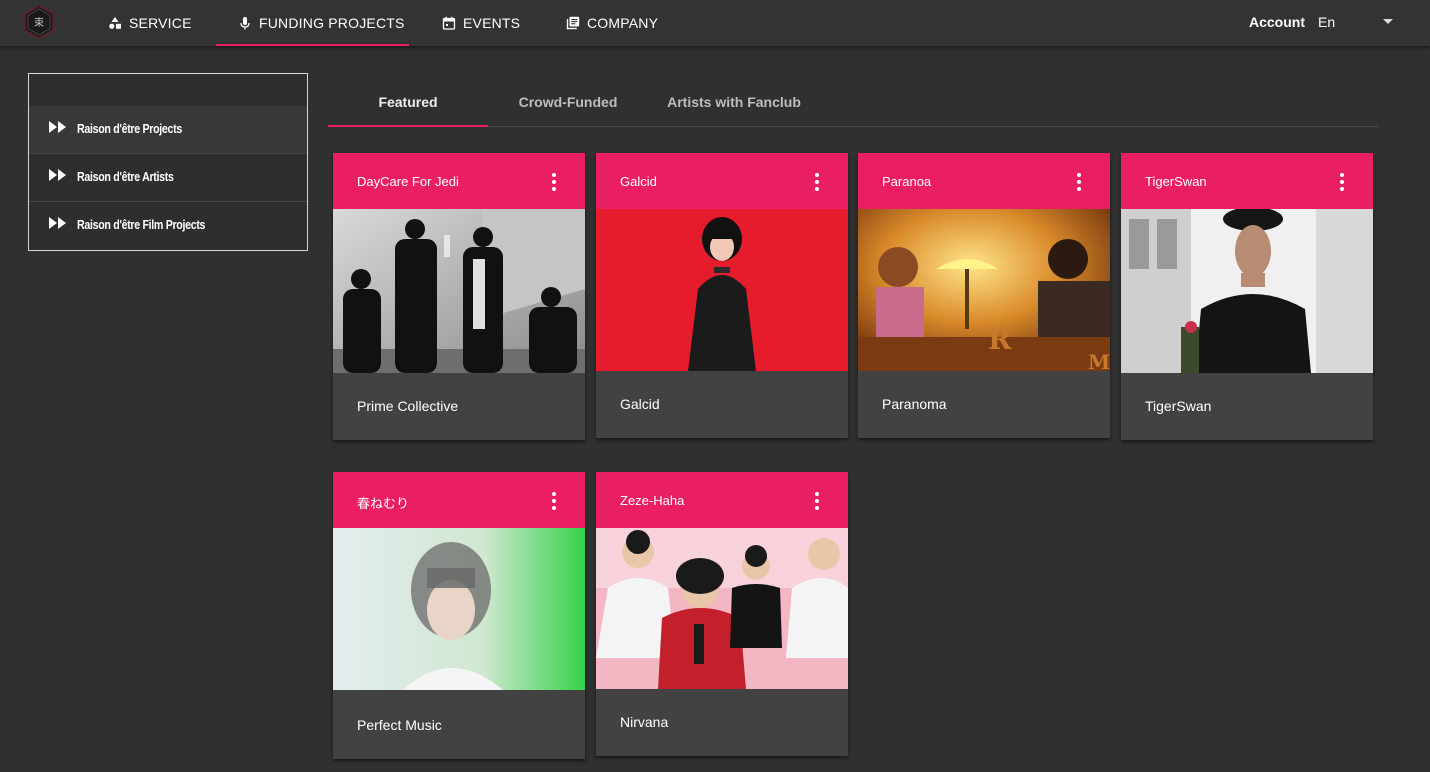 The image size is (1430, 772). I want to click on sidebar-item-film-projects: Raison d'être Film Projects, so click(168, 226).